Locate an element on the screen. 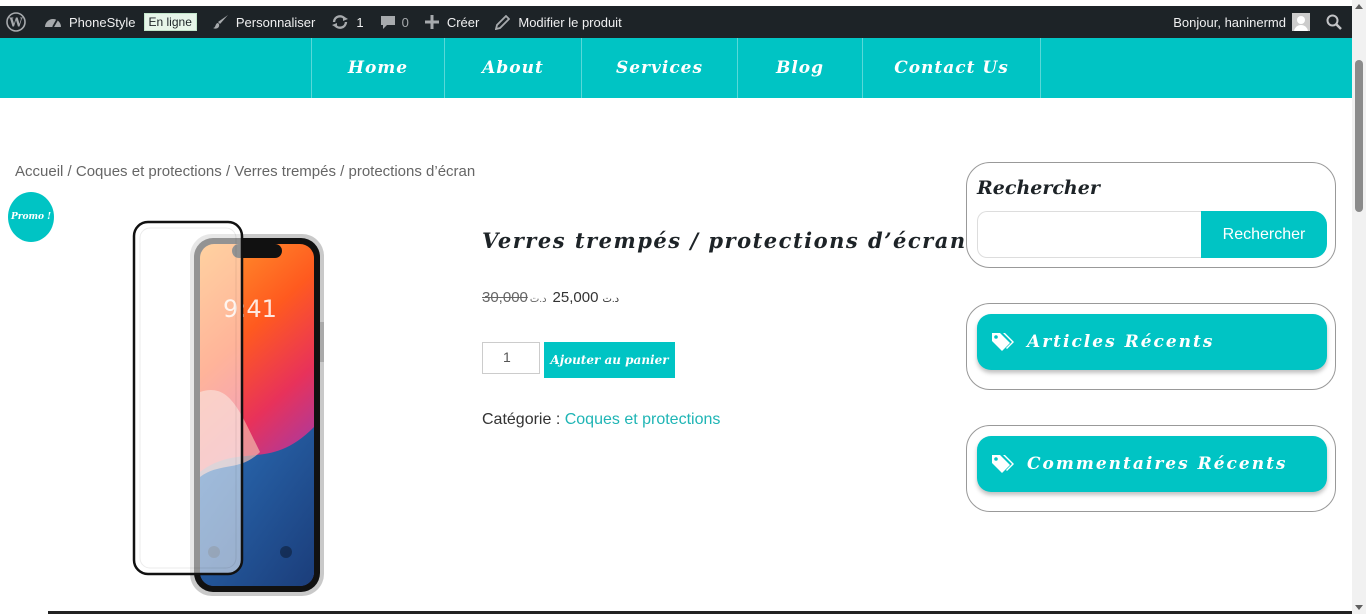 This screenshot has height=614, width=1366. svg-text: W is located at coordinates (15, 23).